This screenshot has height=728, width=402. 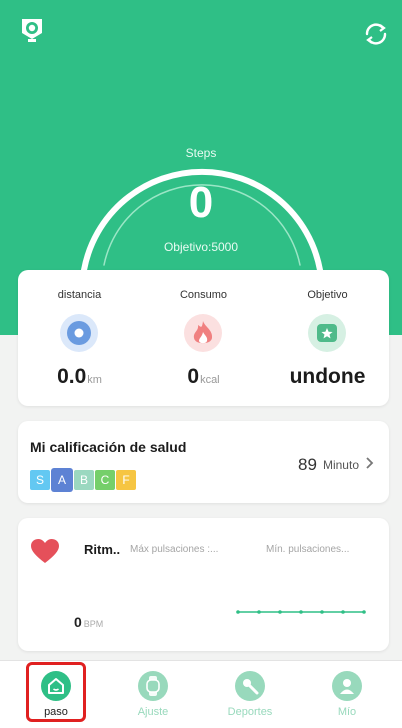 I want to click on stat-distance-label: distancia, so click(x=79, y=295).